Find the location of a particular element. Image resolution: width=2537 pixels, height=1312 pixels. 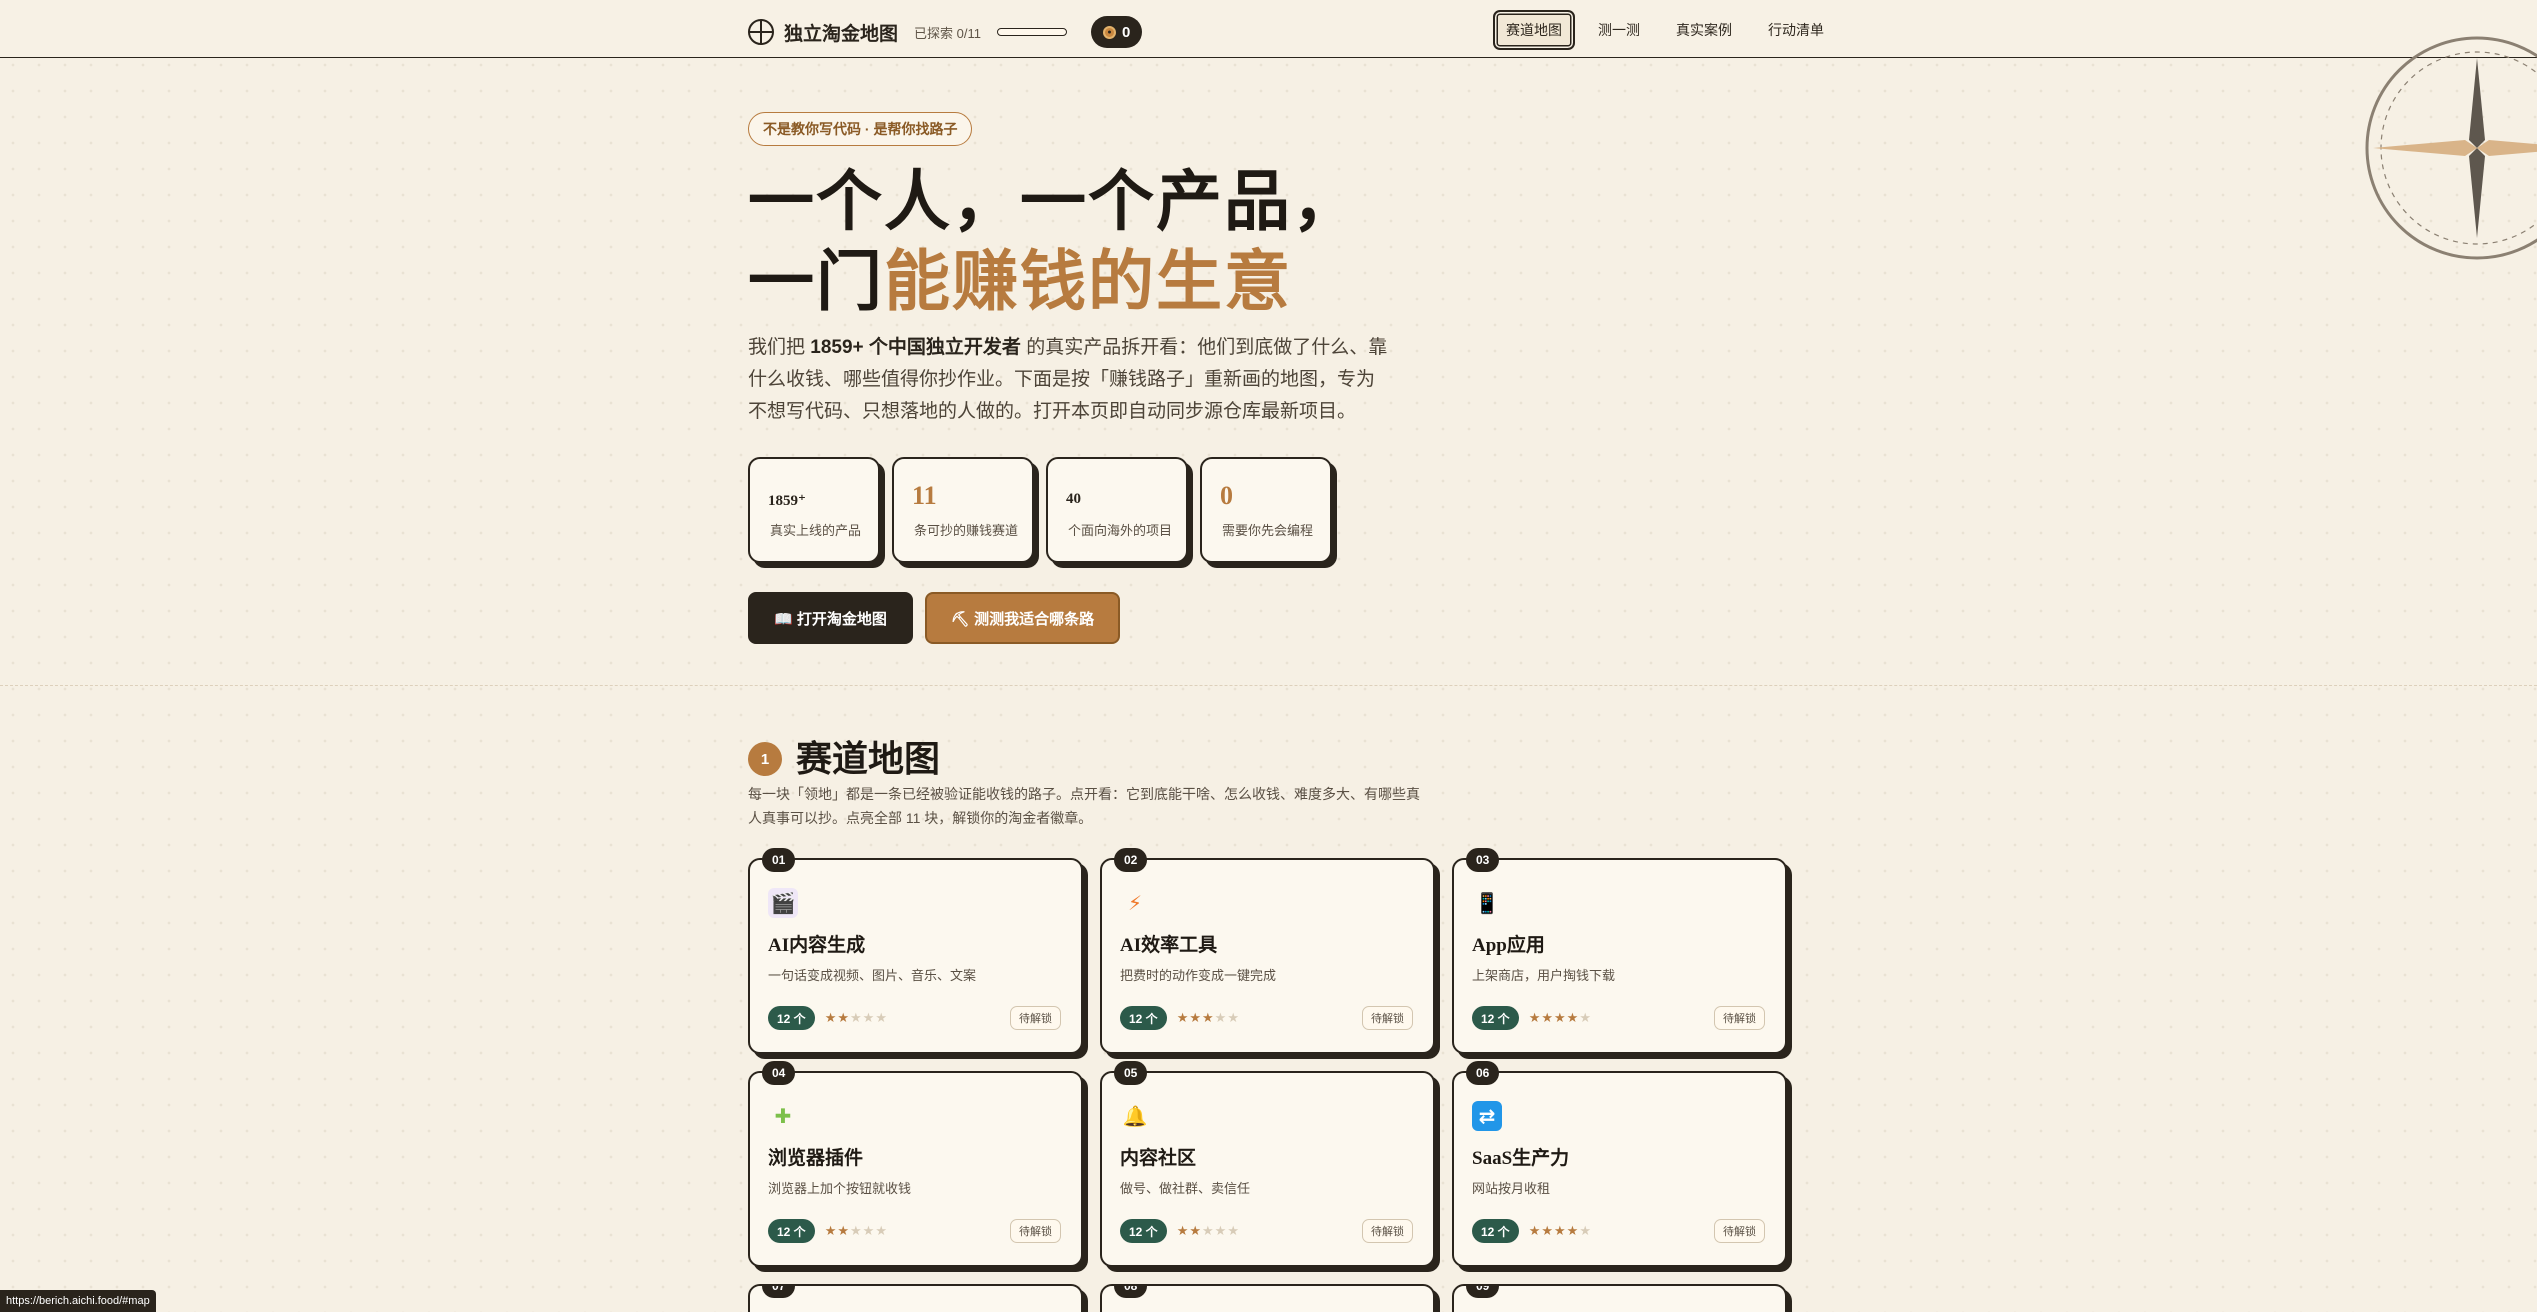

track-card: 07 is located at coordinates (915, 1298).